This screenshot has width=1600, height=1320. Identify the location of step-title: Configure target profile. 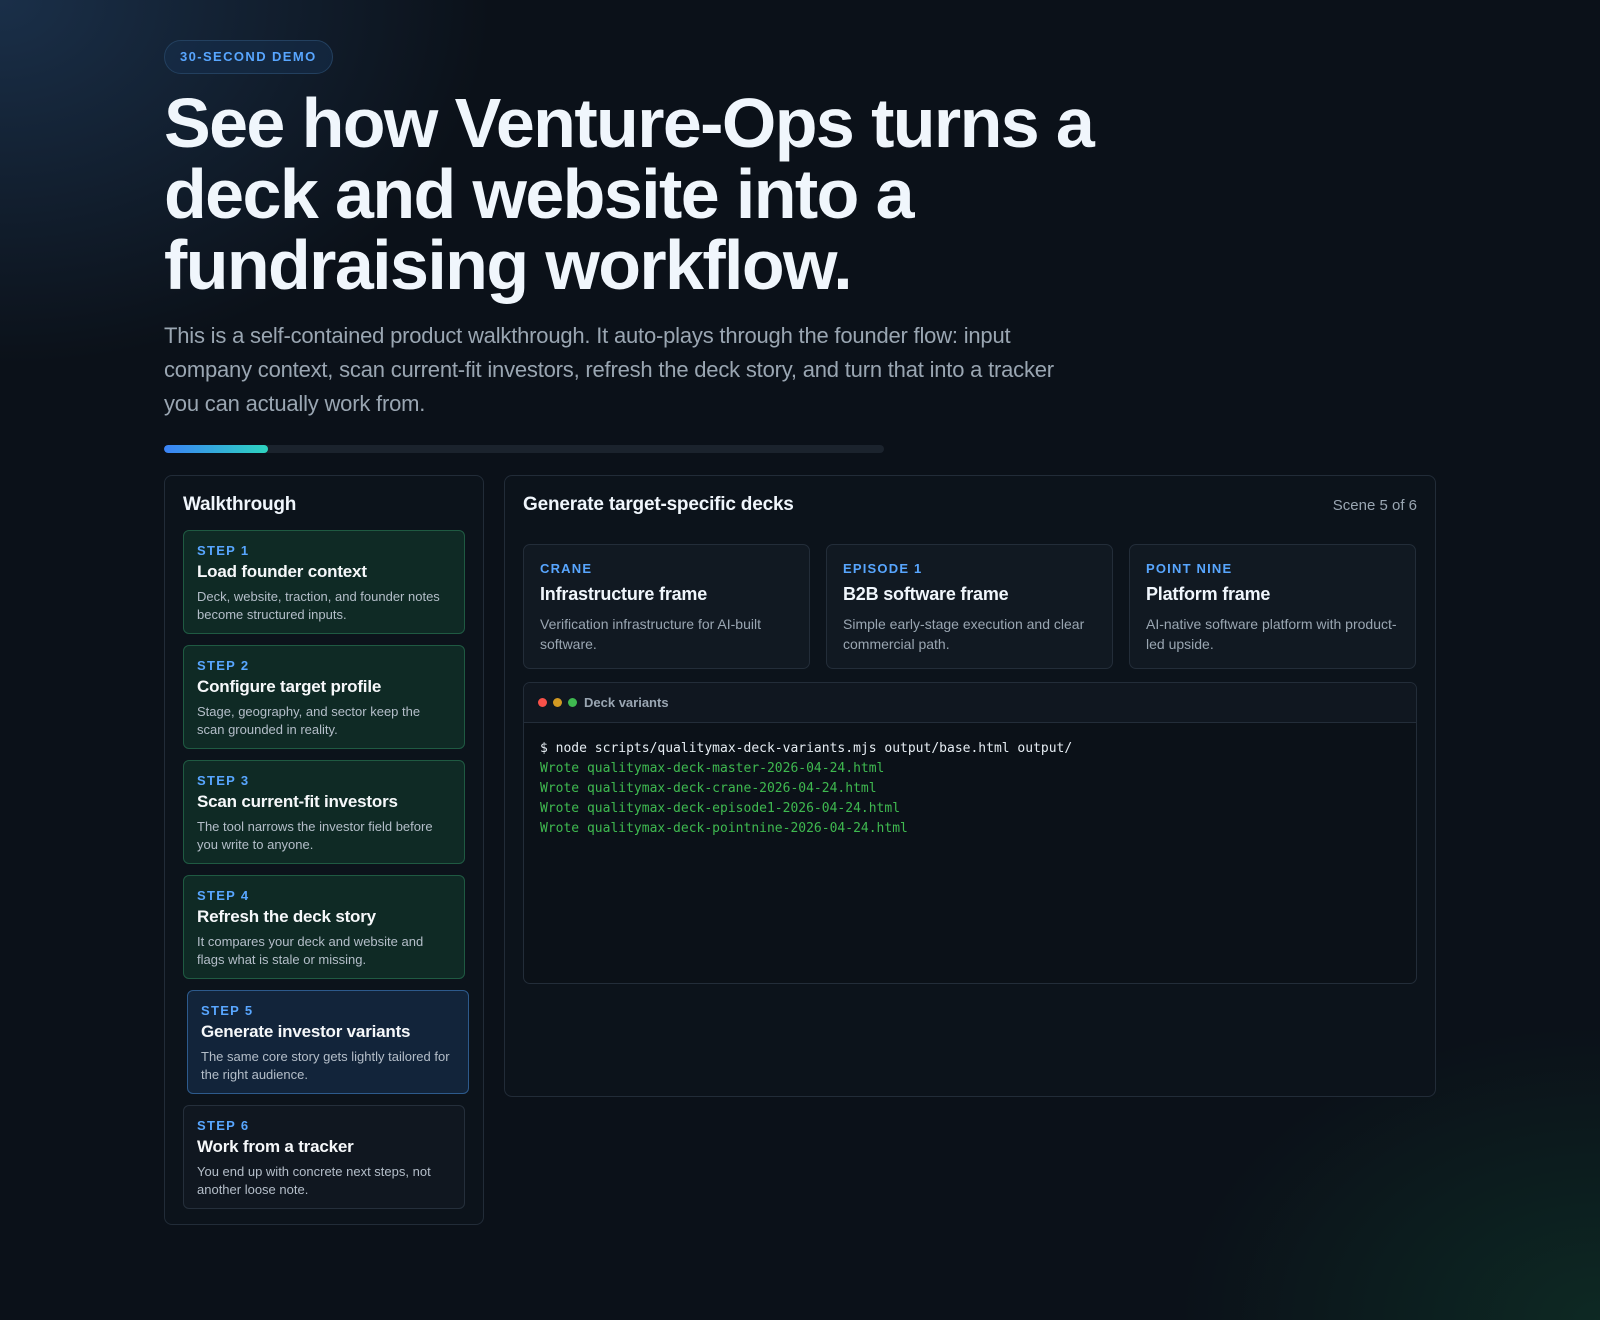
(289, 686).